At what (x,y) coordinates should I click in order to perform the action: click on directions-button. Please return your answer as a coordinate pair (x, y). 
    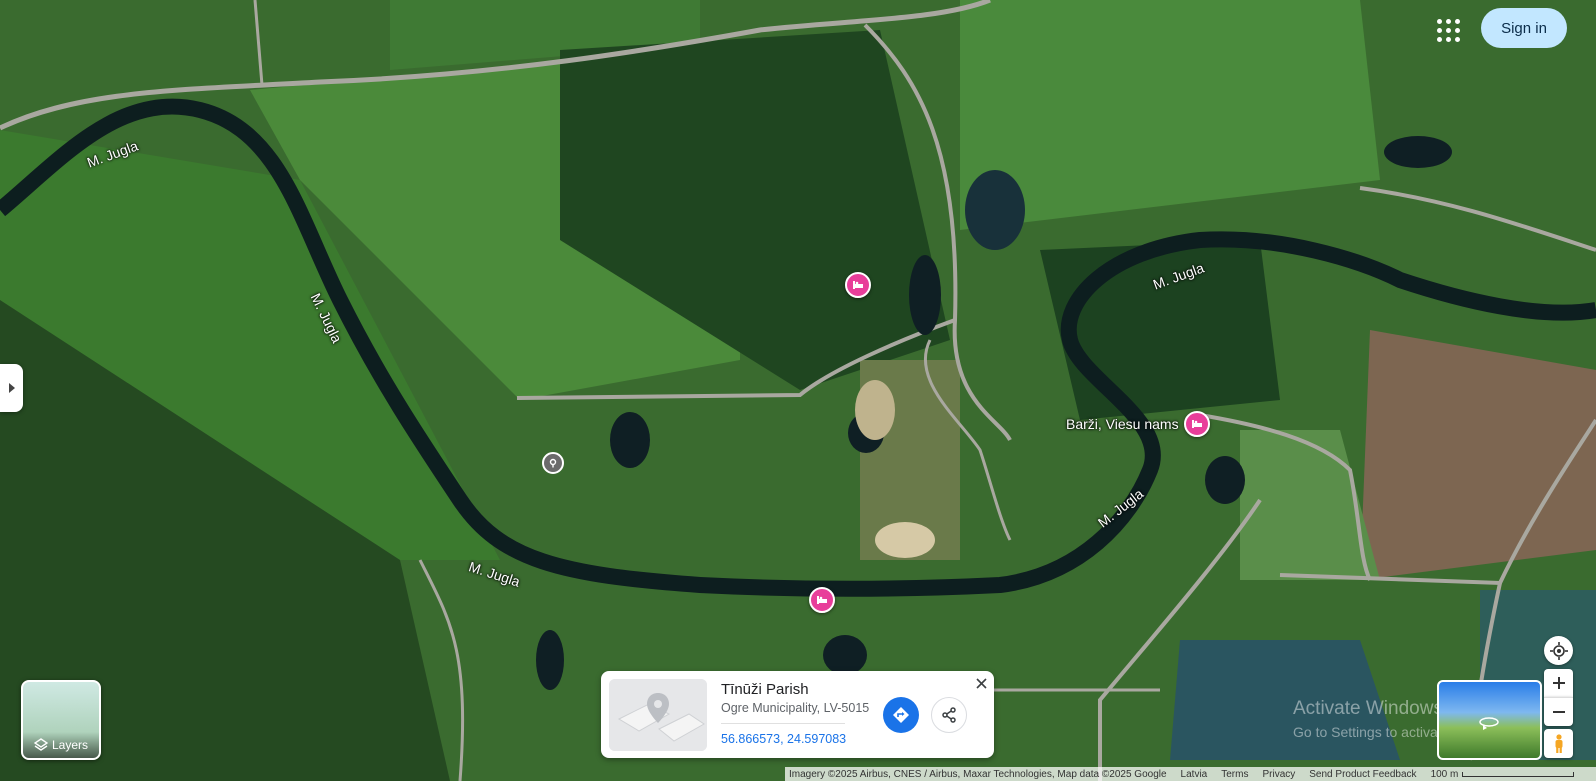
    Looking at the image, I should click on (901, 715).